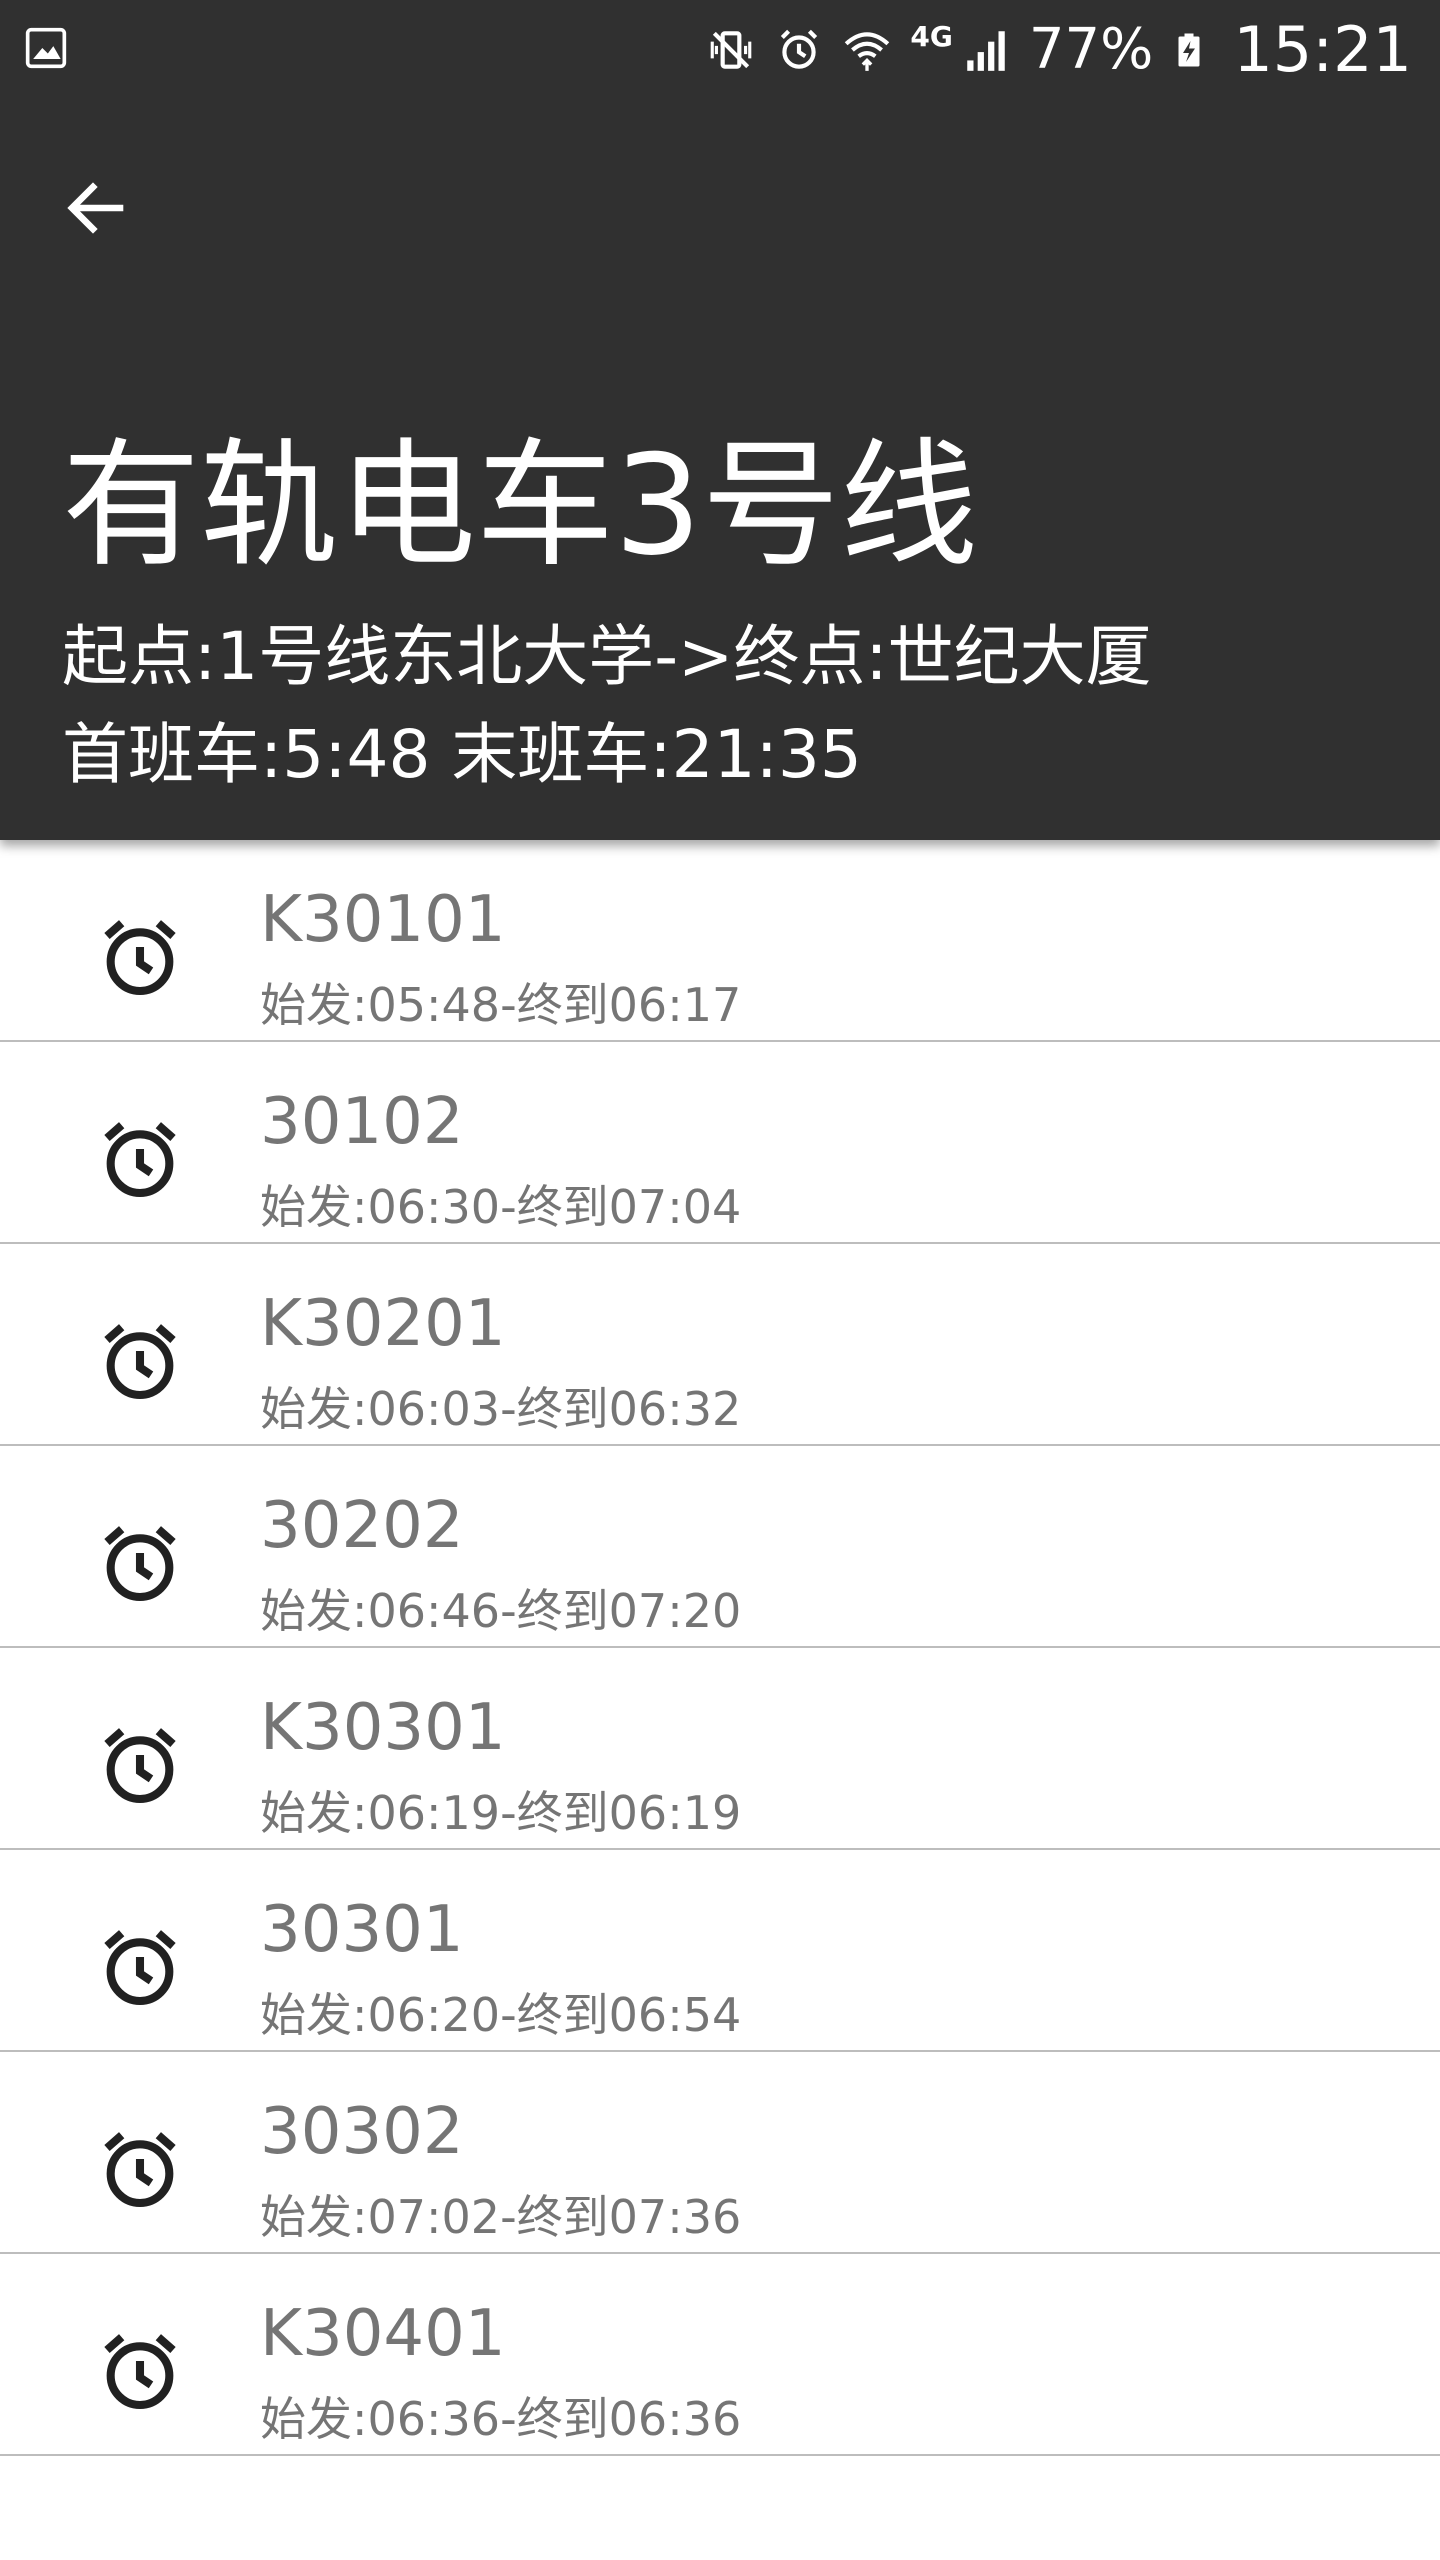  Describe the element at coordinates (720, 2355) in the screenshot. I see `list-item: K30401 始发:06:36-终到06:36` at that location.